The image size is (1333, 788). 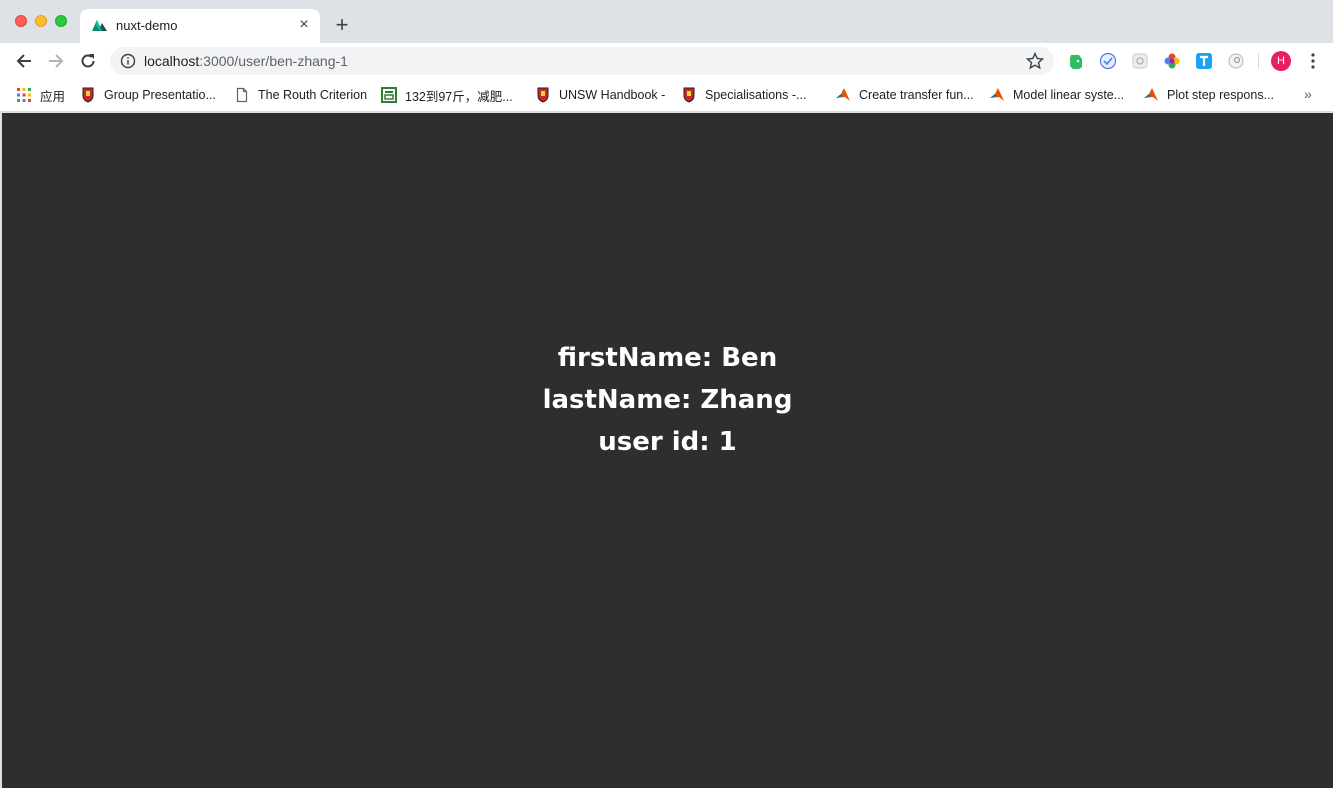 I want to click on profile-avatar: H, so click(x=1281, y=61).